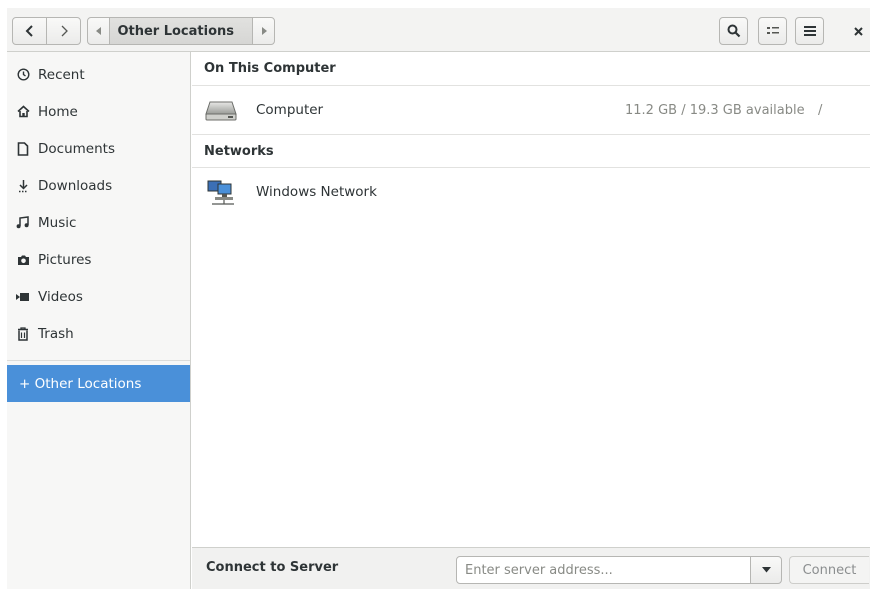 This screenshot has width=870, height=589. Describe the element at coordinates (239, 151) in the screenshot. I see `section-title: Networks` at that location.